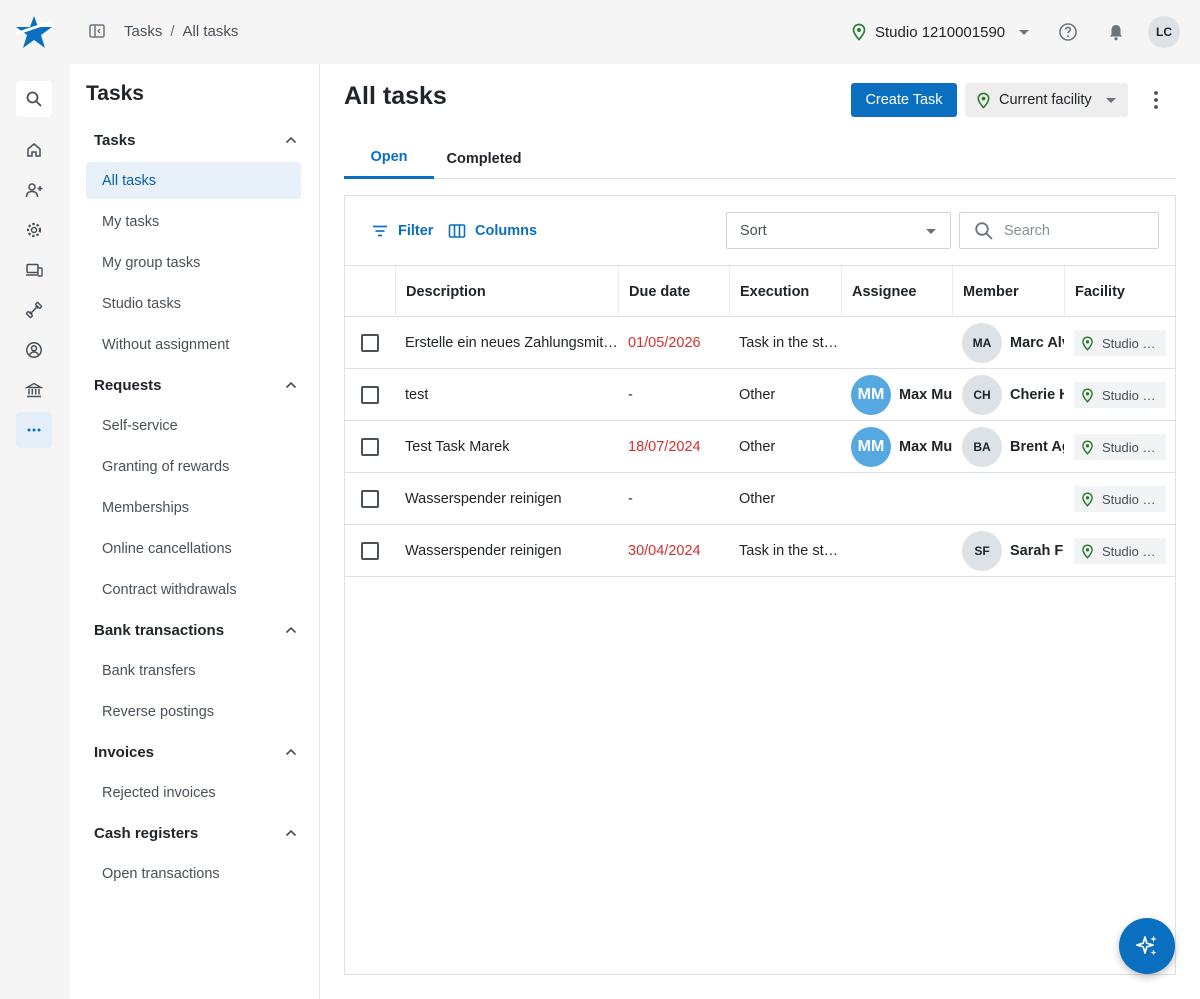  What do you see at coordinates (1008, 291) in the screenshot?
I see `column-header-member: Member` at bounding box center [1008, 291].